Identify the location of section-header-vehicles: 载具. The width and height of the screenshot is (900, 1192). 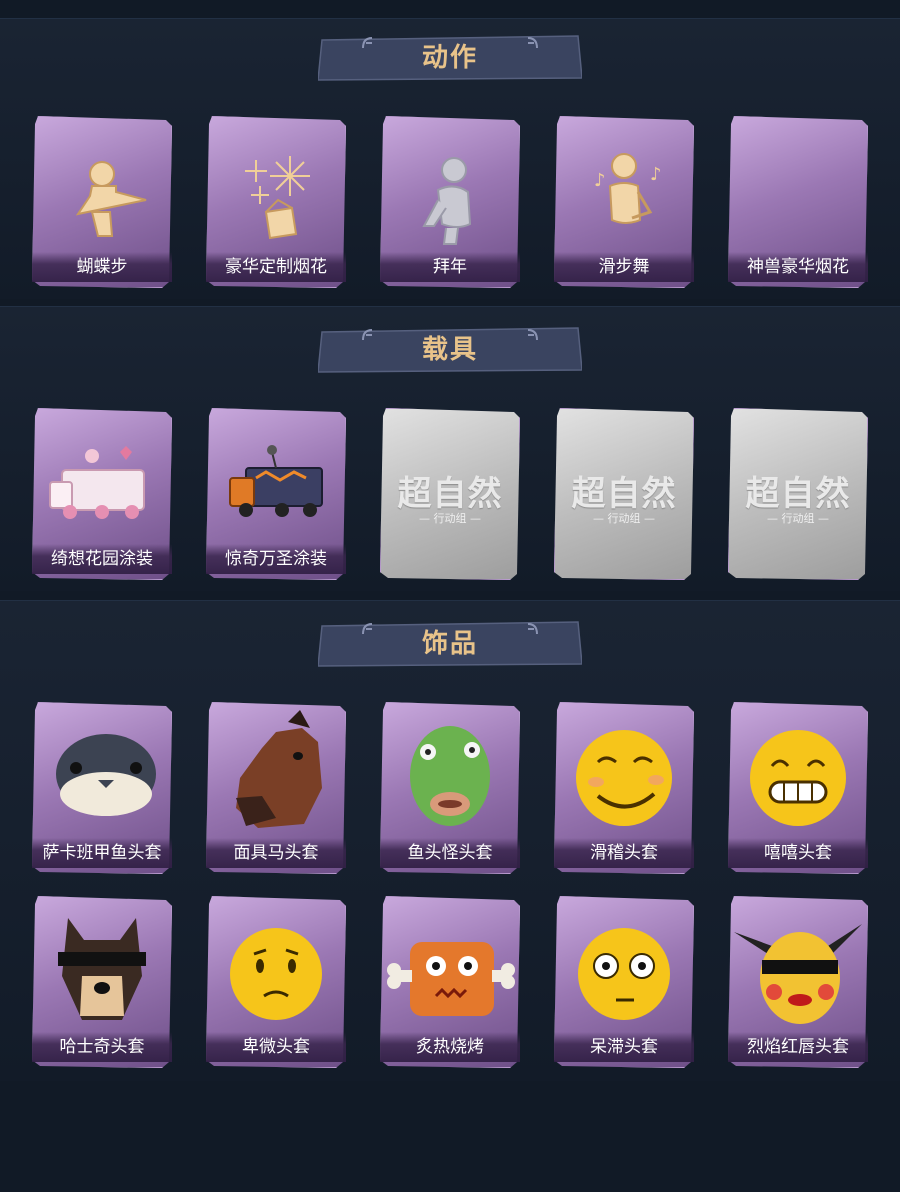
(450, 350).